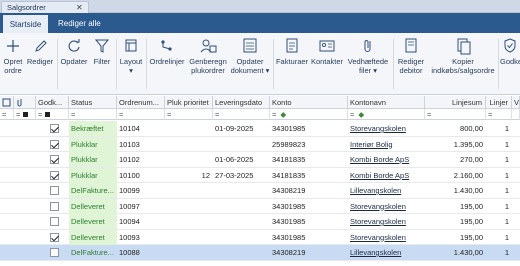 This screenshot has width=520, height=266. I want to click on filter-approved: =, so click(52, 114).